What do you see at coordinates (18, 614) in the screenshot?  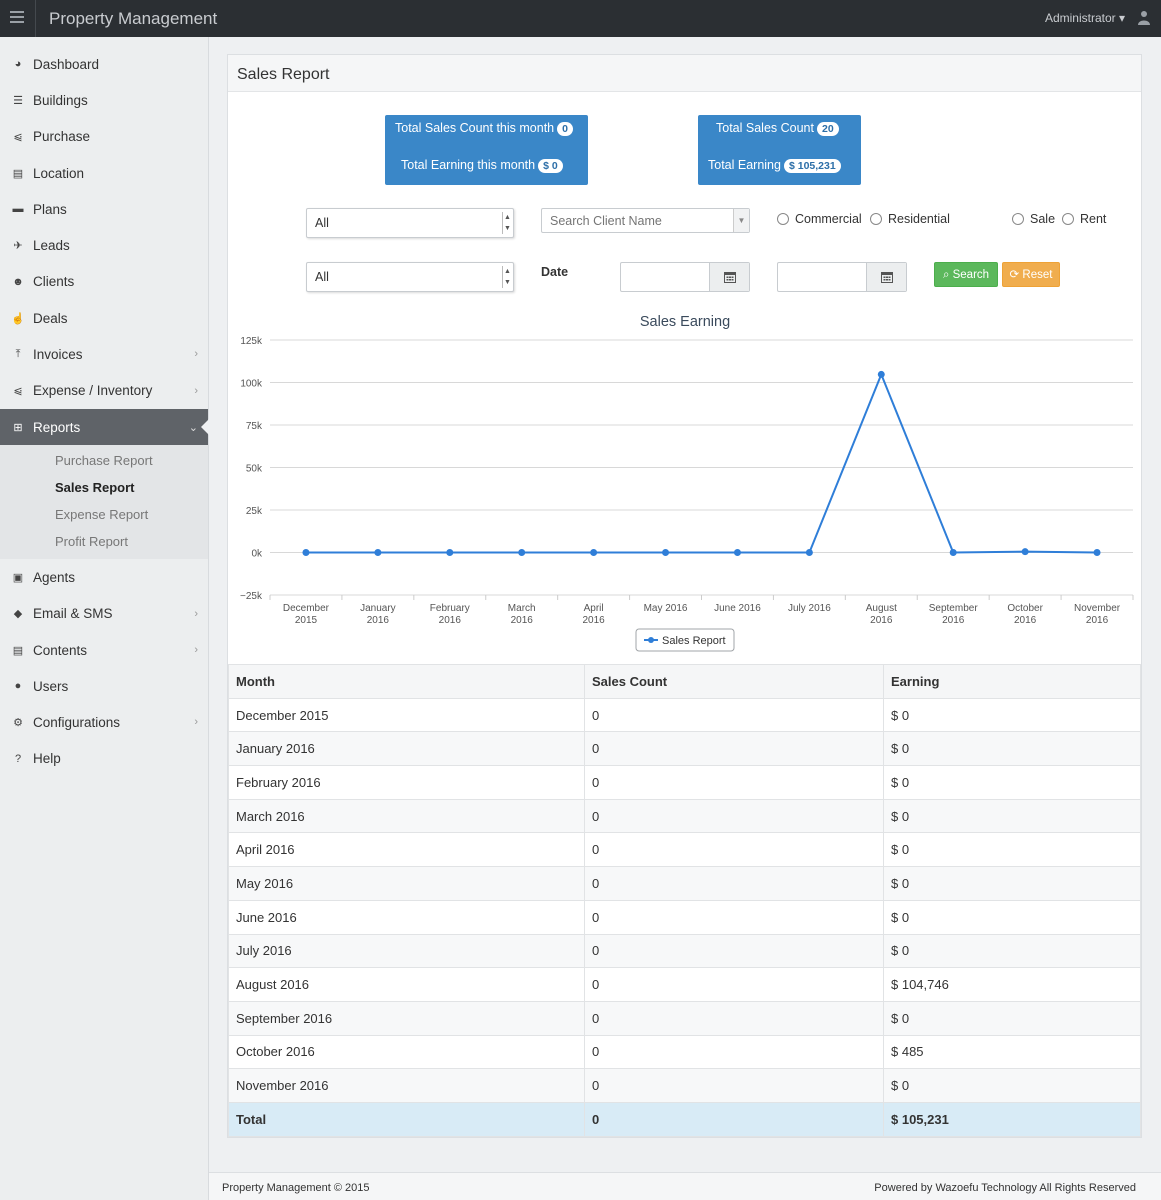 I see `shield-icon: ◆` at bounding box center [18, 614].